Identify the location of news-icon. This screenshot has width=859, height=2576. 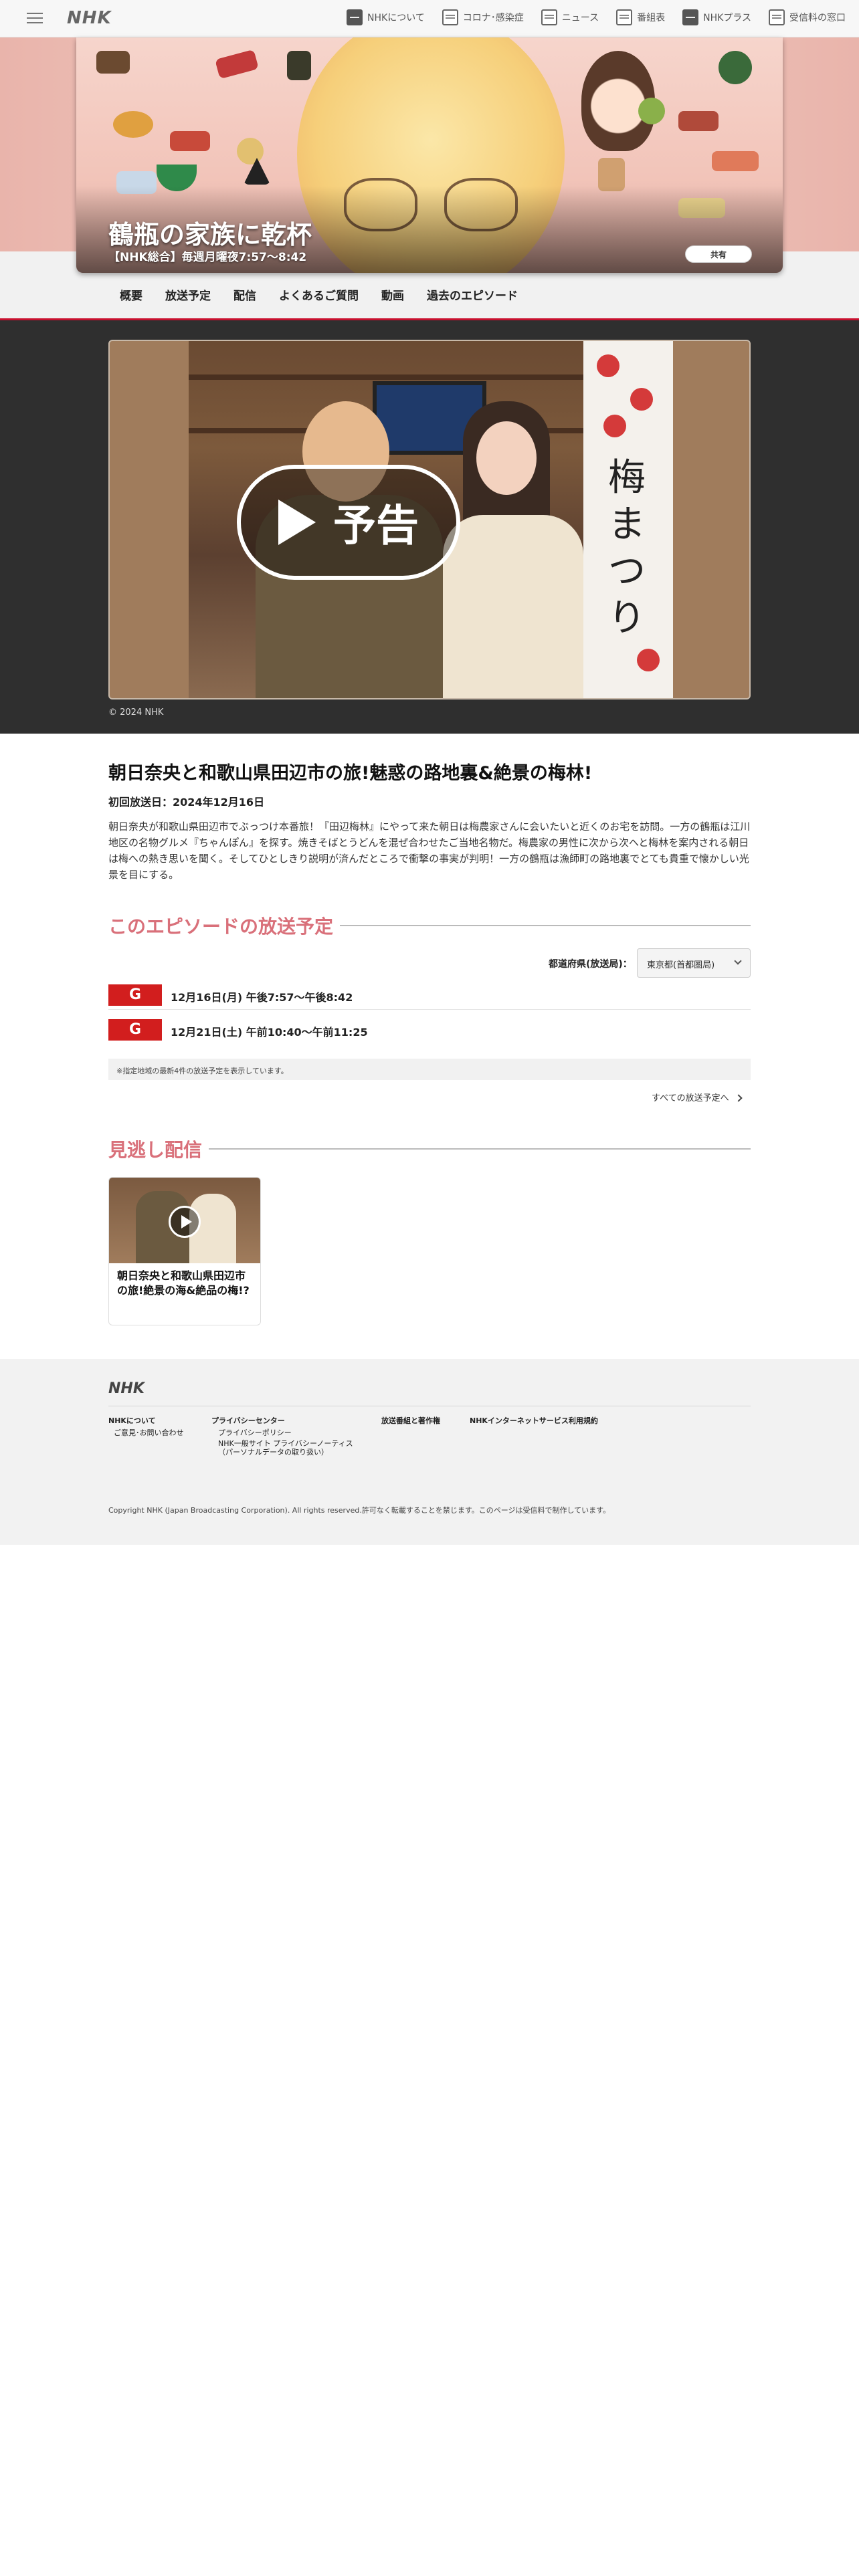
(549, 17).